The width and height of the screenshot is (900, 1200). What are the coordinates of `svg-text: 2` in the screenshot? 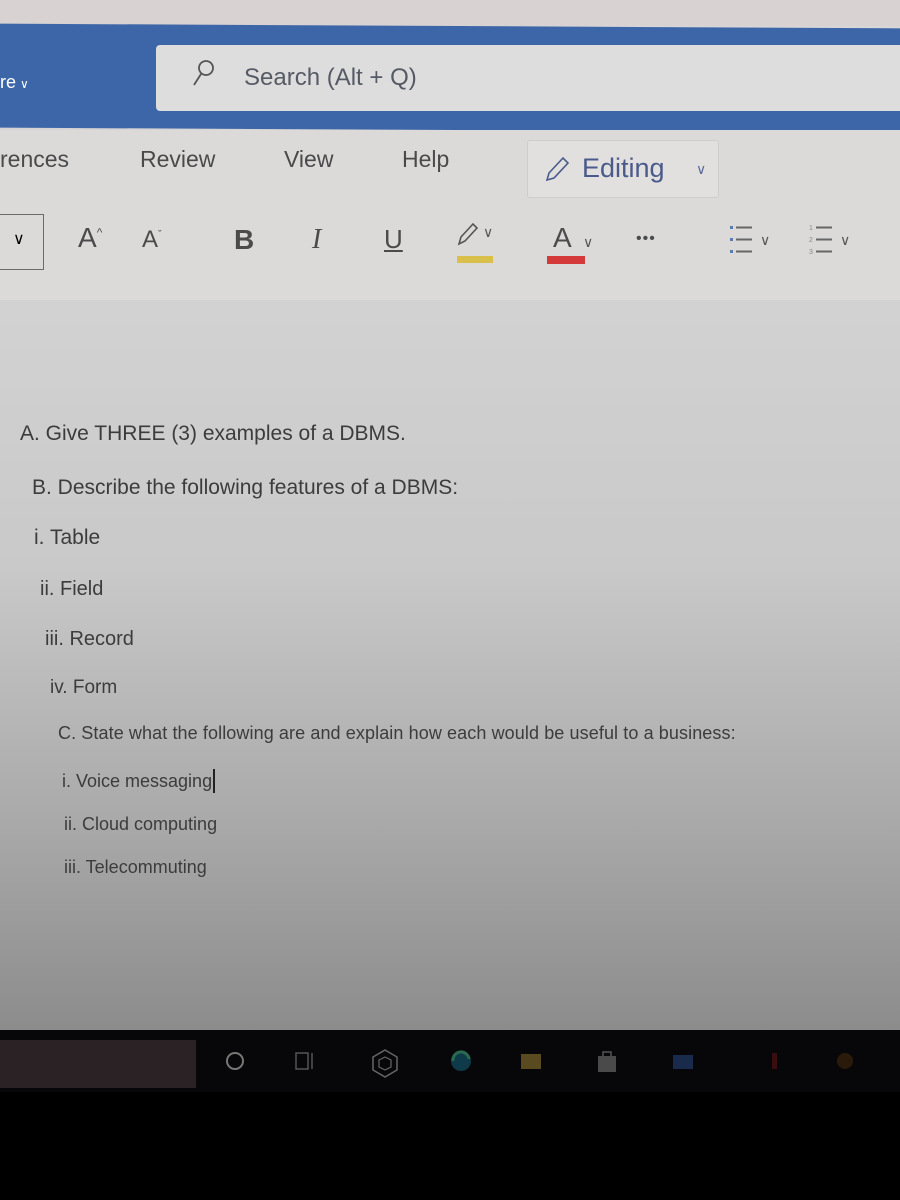 It's located at (811, 240).